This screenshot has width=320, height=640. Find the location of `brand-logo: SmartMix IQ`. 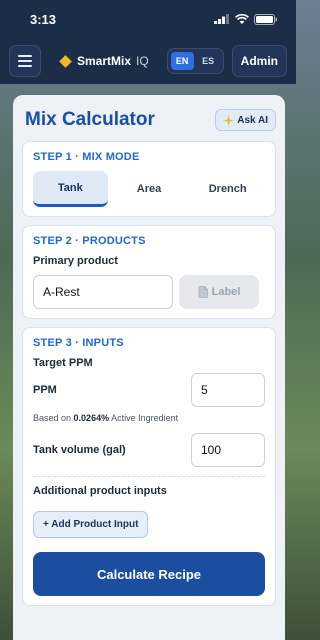

brand-logo: SmartMix IQ is located at coordinates (104, 61).